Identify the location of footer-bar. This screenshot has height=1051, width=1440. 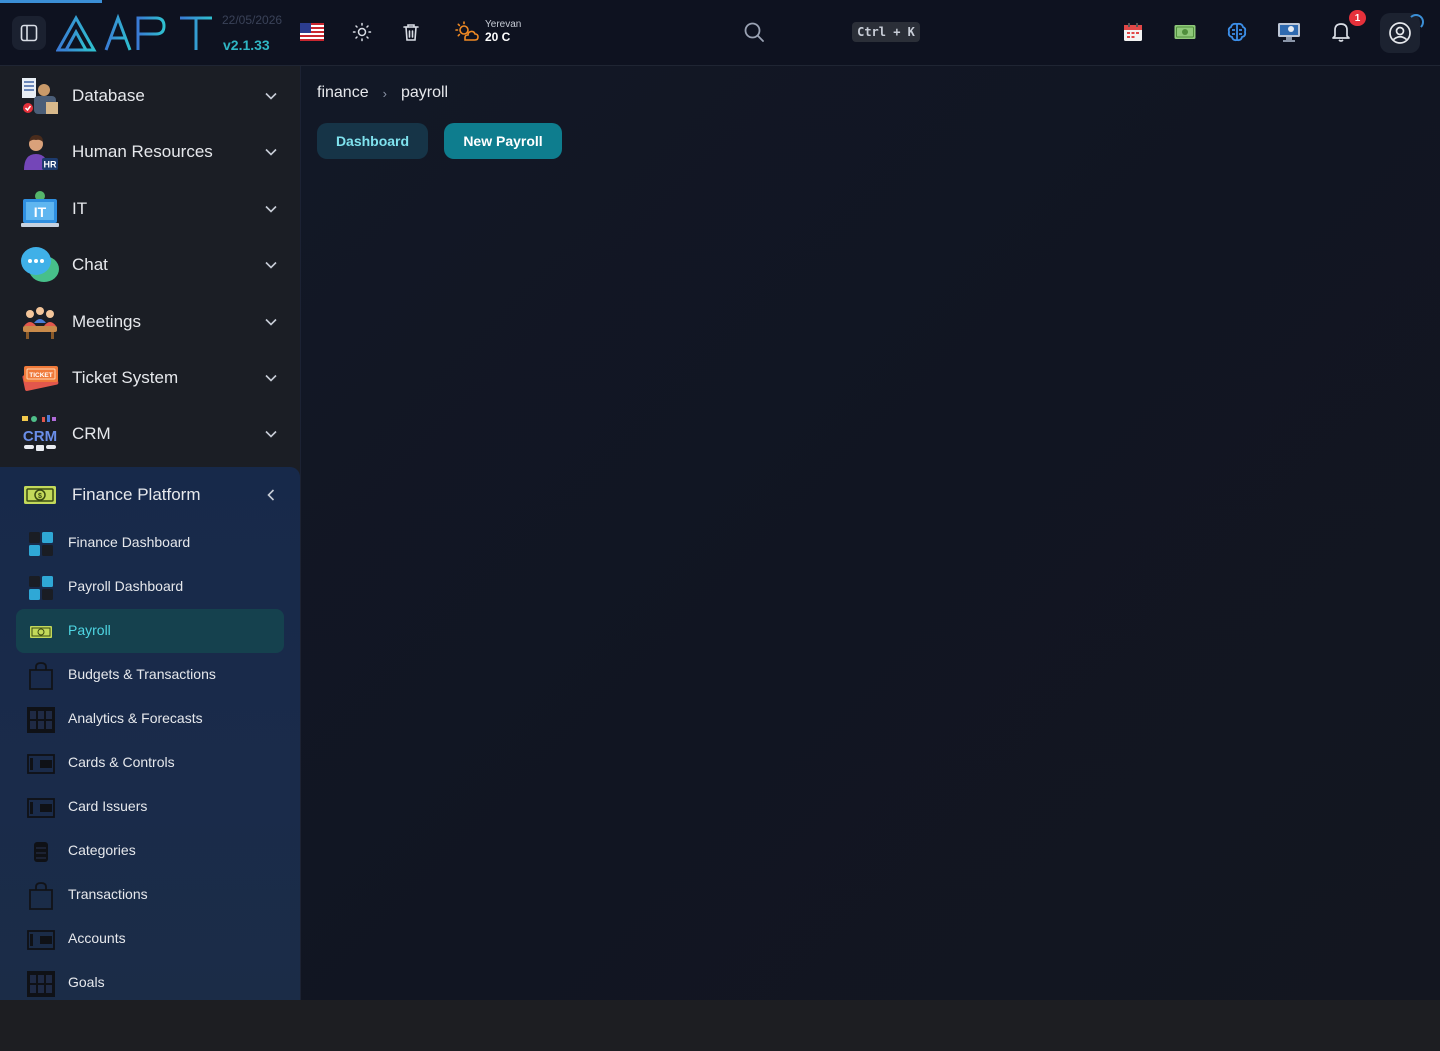
(720, 1025).